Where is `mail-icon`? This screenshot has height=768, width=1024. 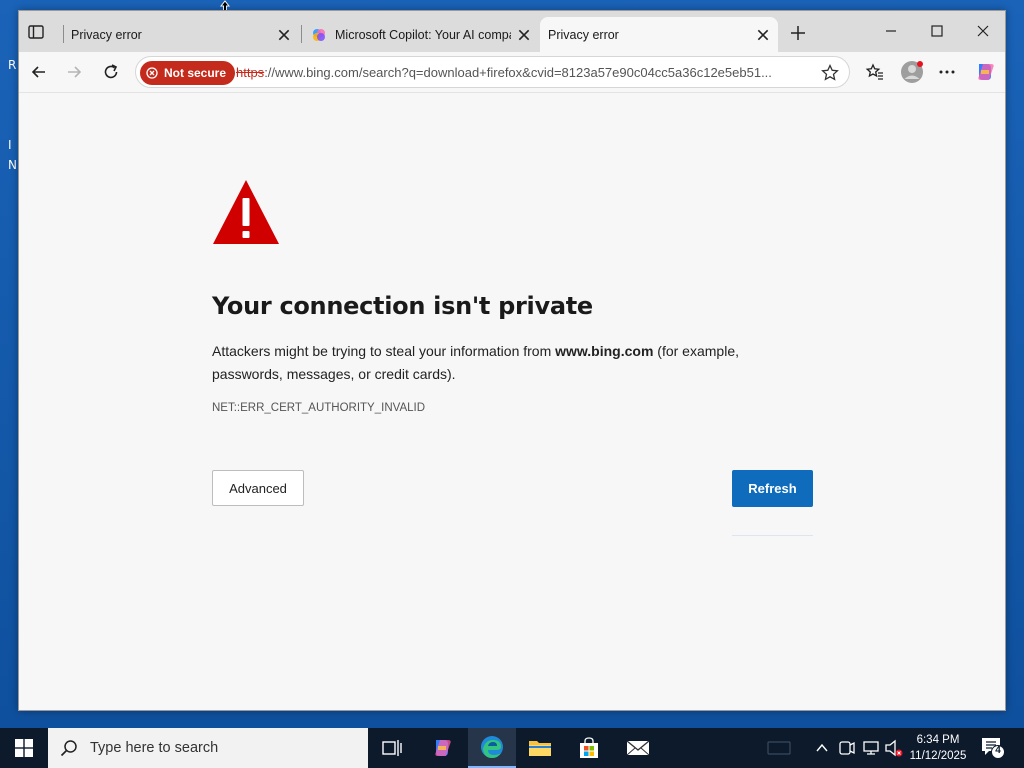
mail-icon is located at coordinates (638, 748).